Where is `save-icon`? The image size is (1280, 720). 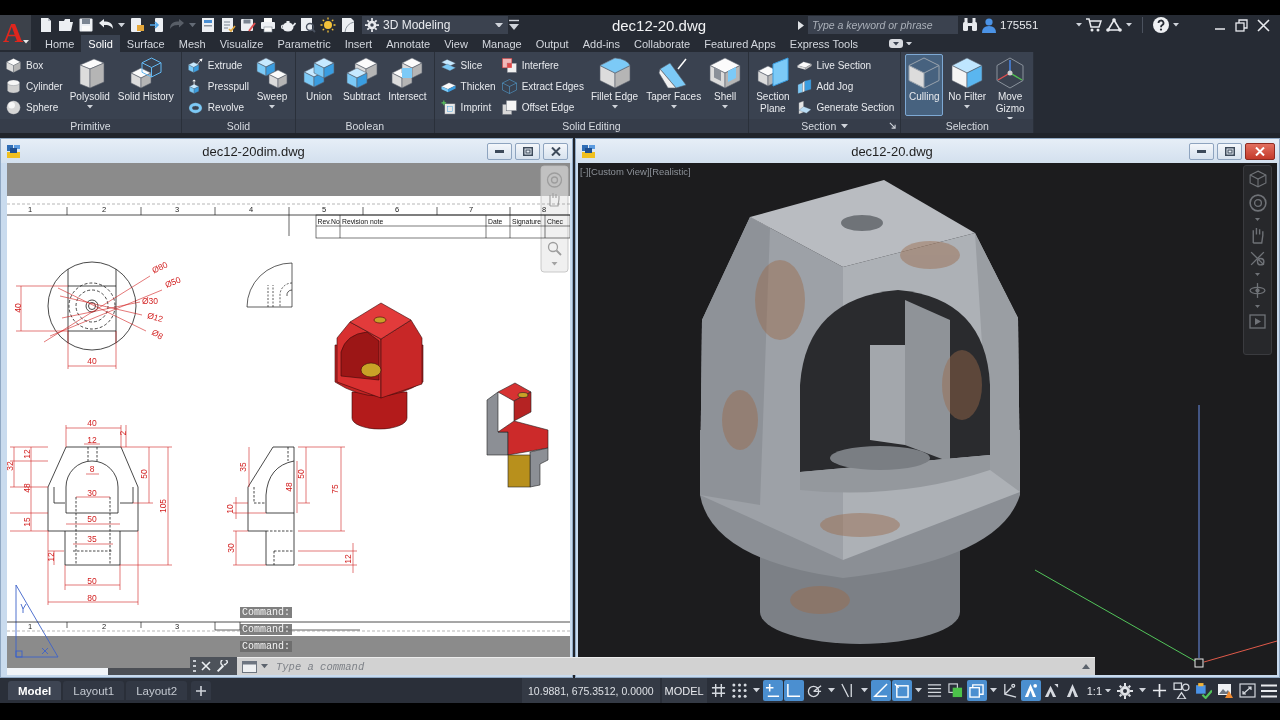 save-icon is located at coordinates (86, 25).